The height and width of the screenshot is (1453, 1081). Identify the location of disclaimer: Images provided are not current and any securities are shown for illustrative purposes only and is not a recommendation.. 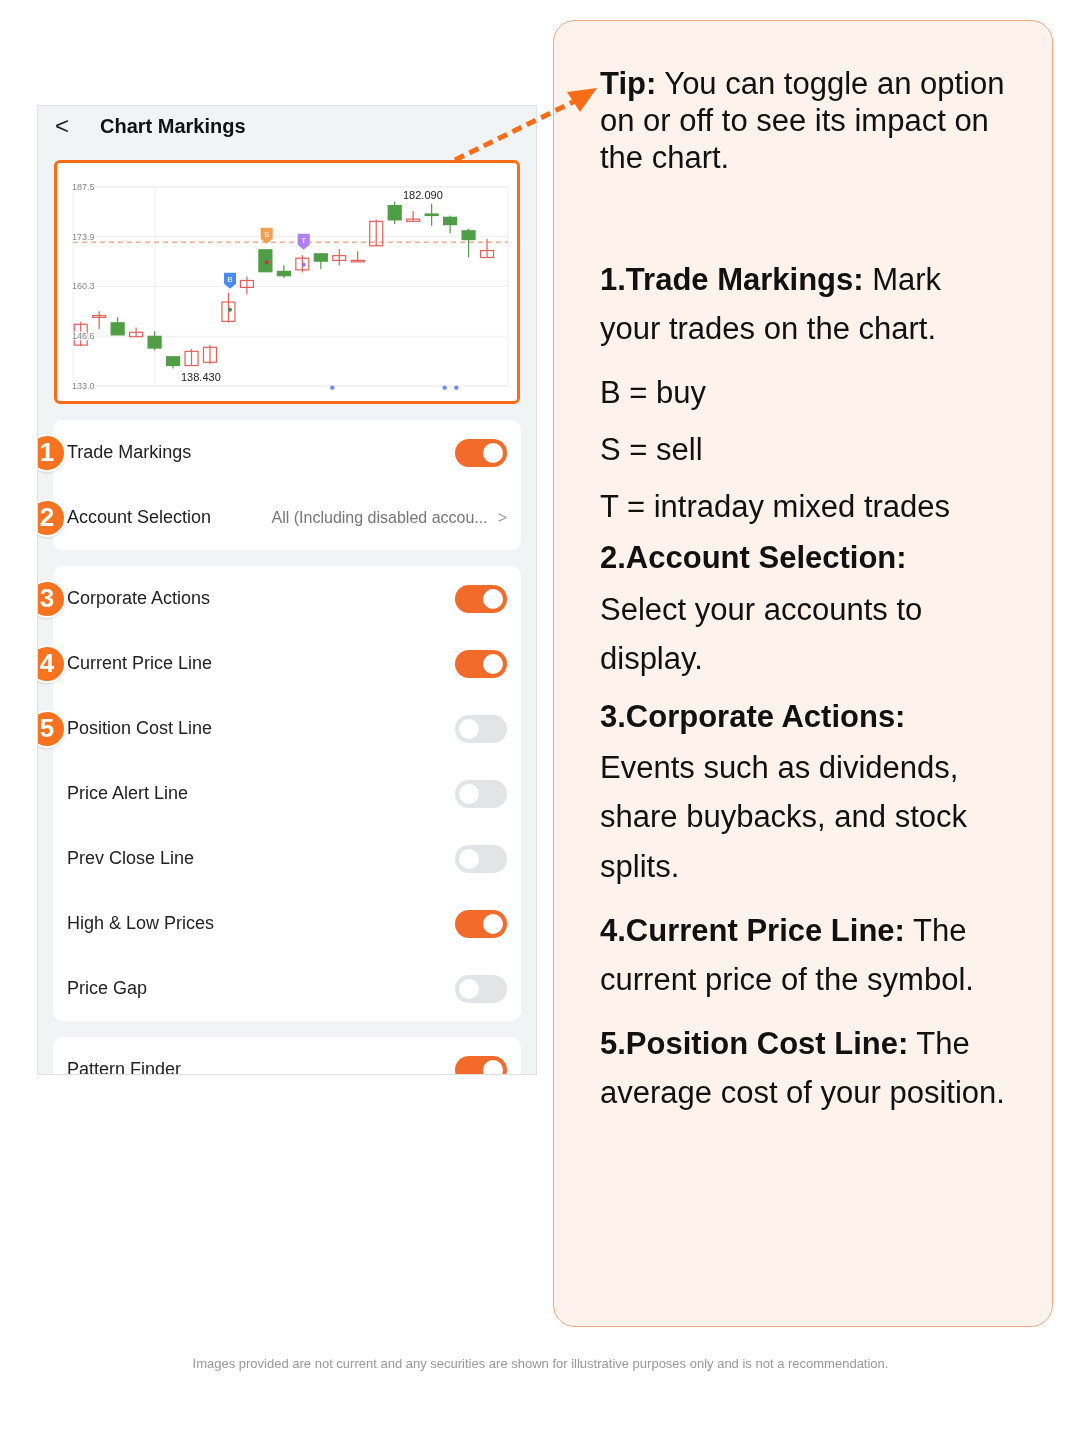
(540, 1364).